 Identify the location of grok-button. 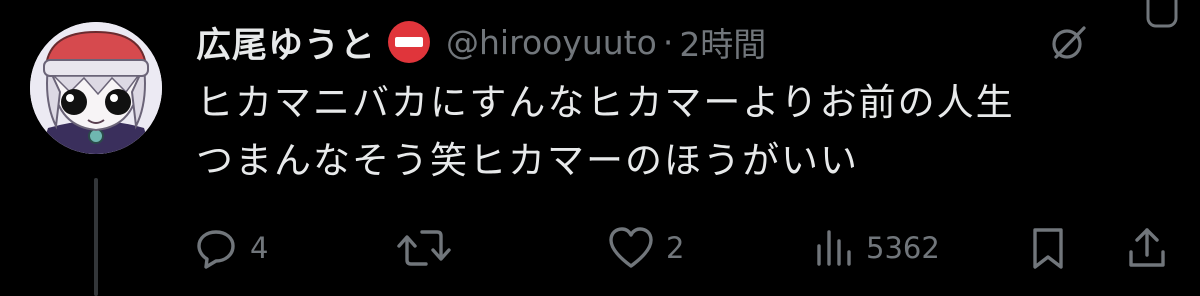
(1069, 43).